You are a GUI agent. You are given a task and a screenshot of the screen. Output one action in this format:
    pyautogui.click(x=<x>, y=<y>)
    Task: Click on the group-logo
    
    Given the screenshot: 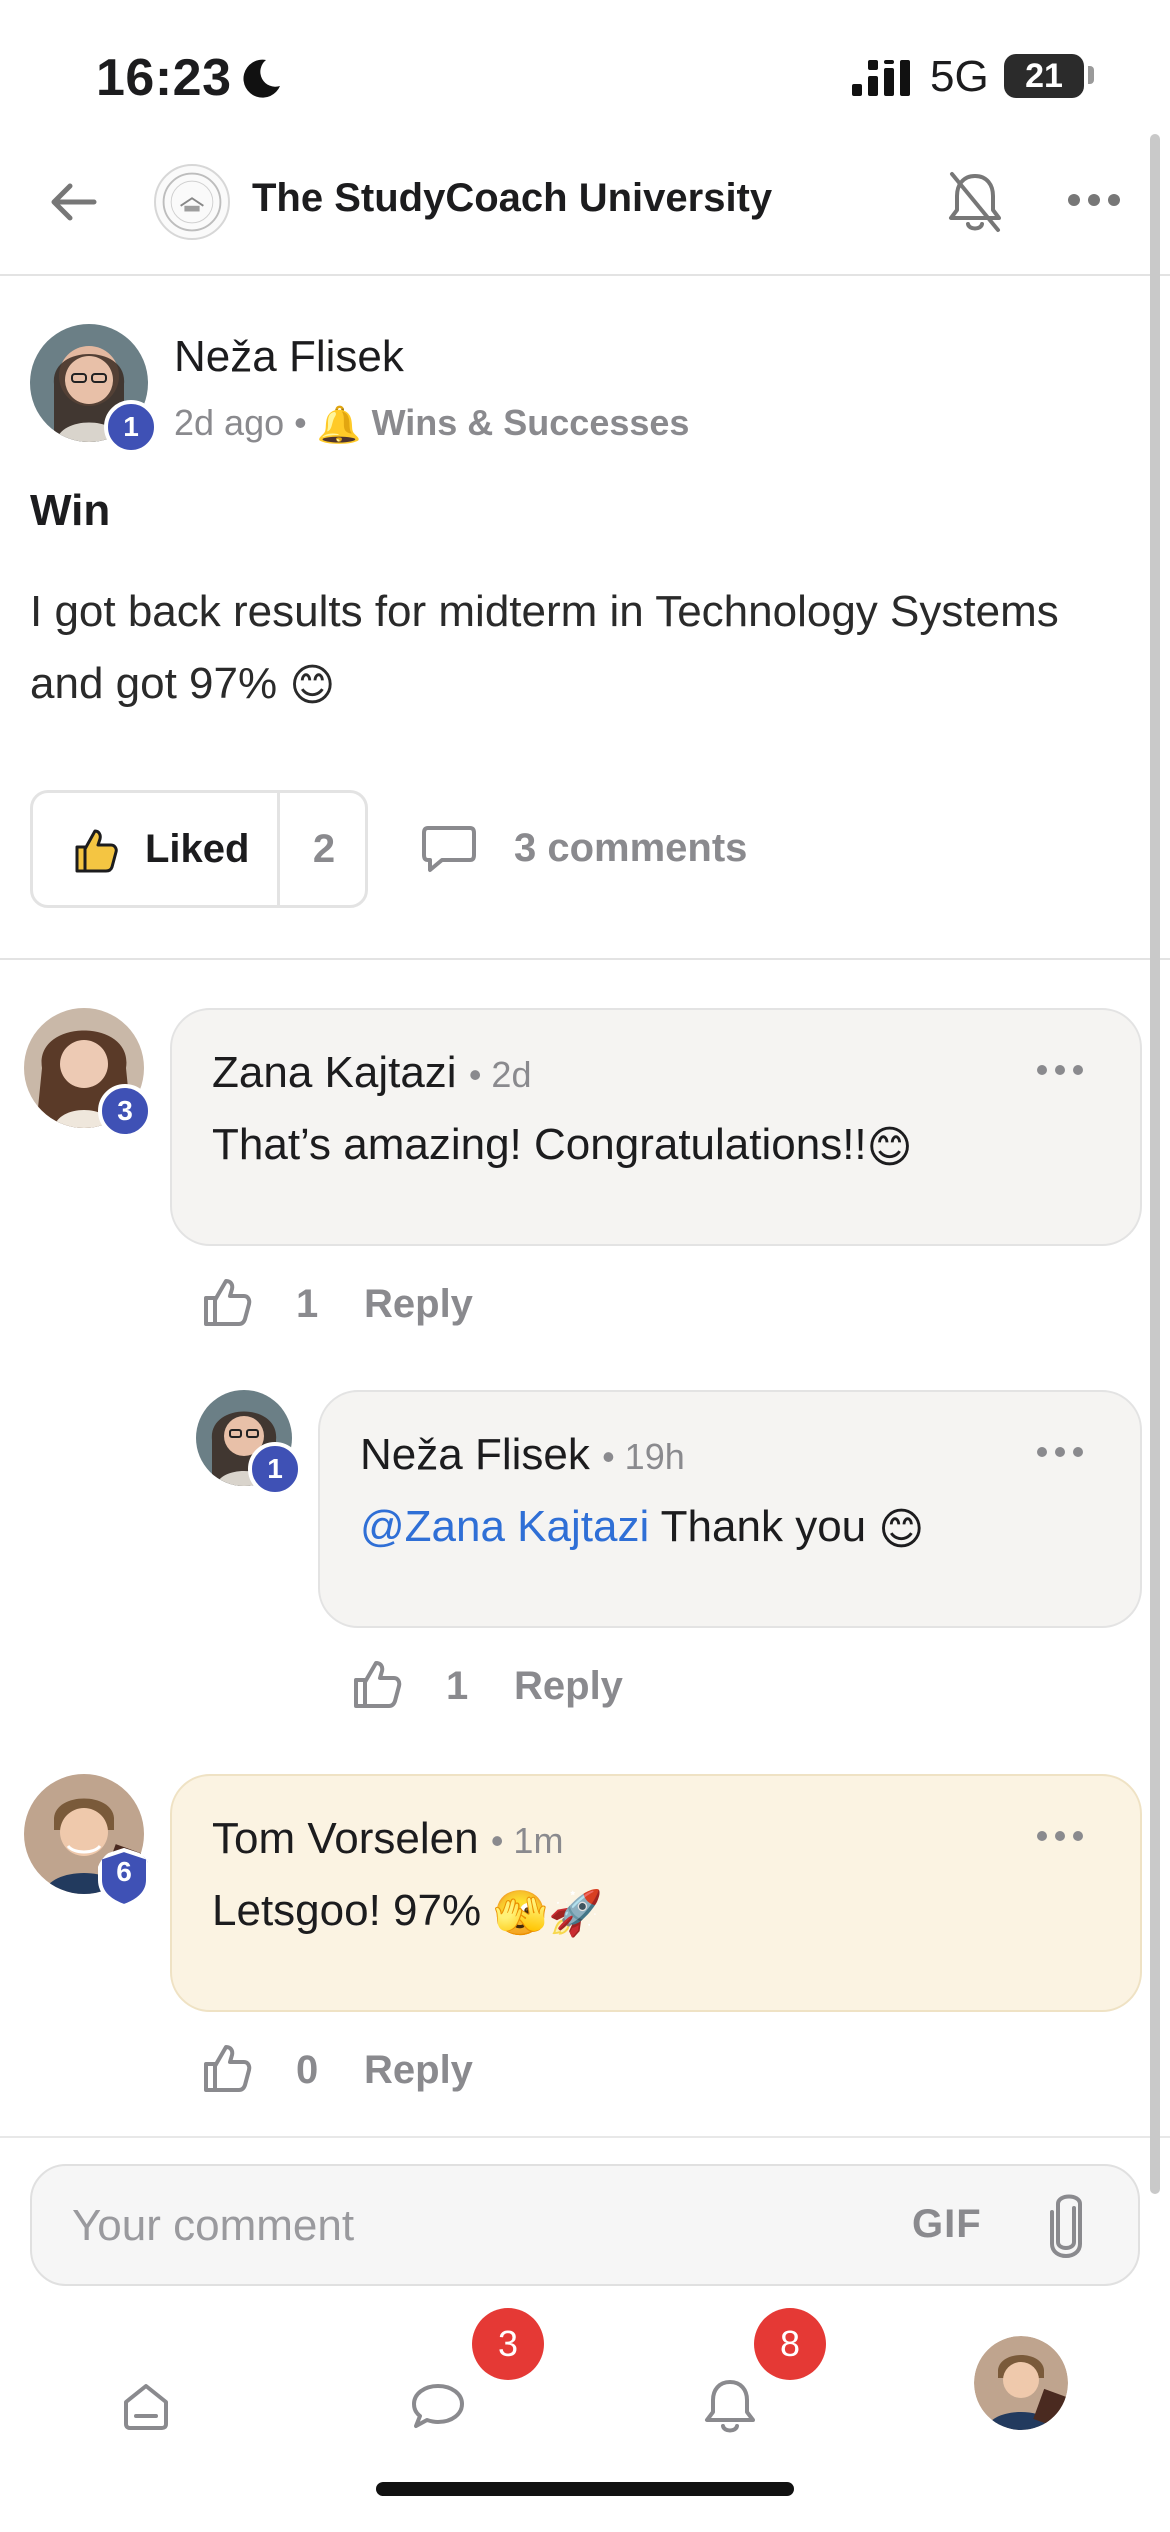 What is the action you would take?
    pyautogui.click(x=192, y=202)
    